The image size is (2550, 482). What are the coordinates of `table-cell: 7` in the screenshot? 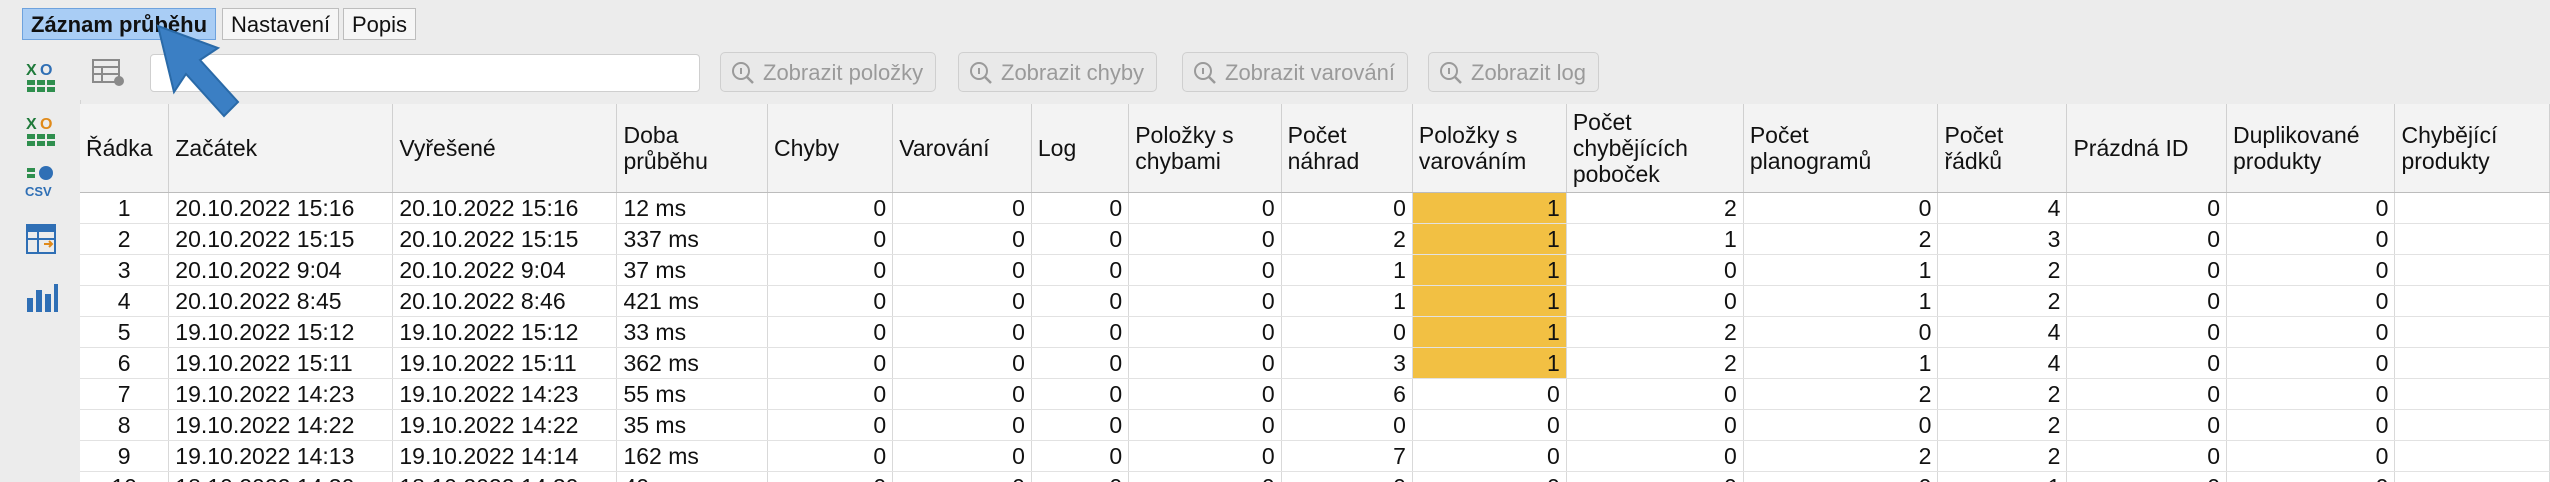 It's located at (1347, 456).